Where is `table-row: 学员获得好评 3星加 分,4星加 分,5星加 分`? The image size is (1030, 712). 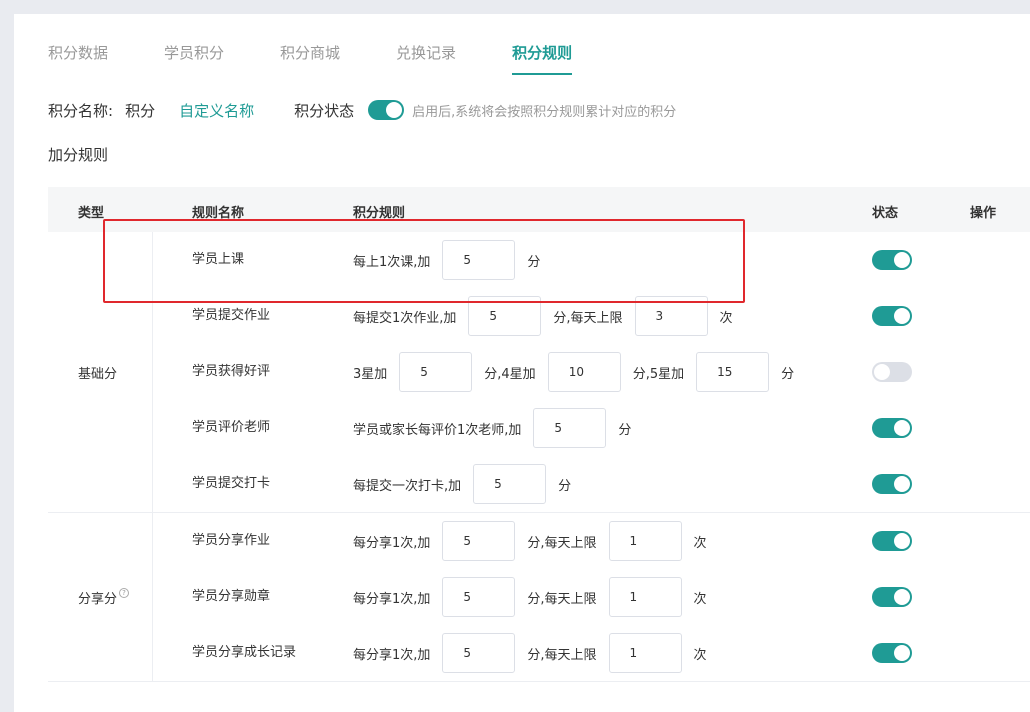
table-row: 学员获得好评 3星加 分,4星加 分,5星加 分 is located at coordinates (539, 372).